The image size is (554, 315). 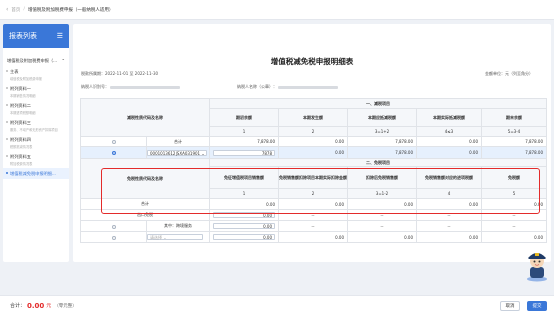 I want to click on sidebar-item-label: 附列资料一, so click(x=20, y=88).